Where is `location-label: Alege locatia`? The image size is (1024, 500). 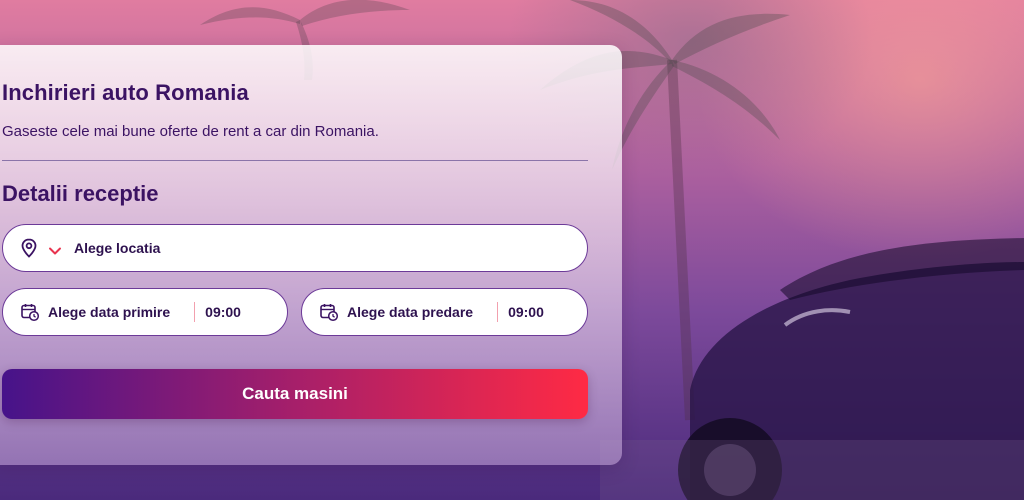 location-label: Alege locatia is located at coordinates (117, 248).